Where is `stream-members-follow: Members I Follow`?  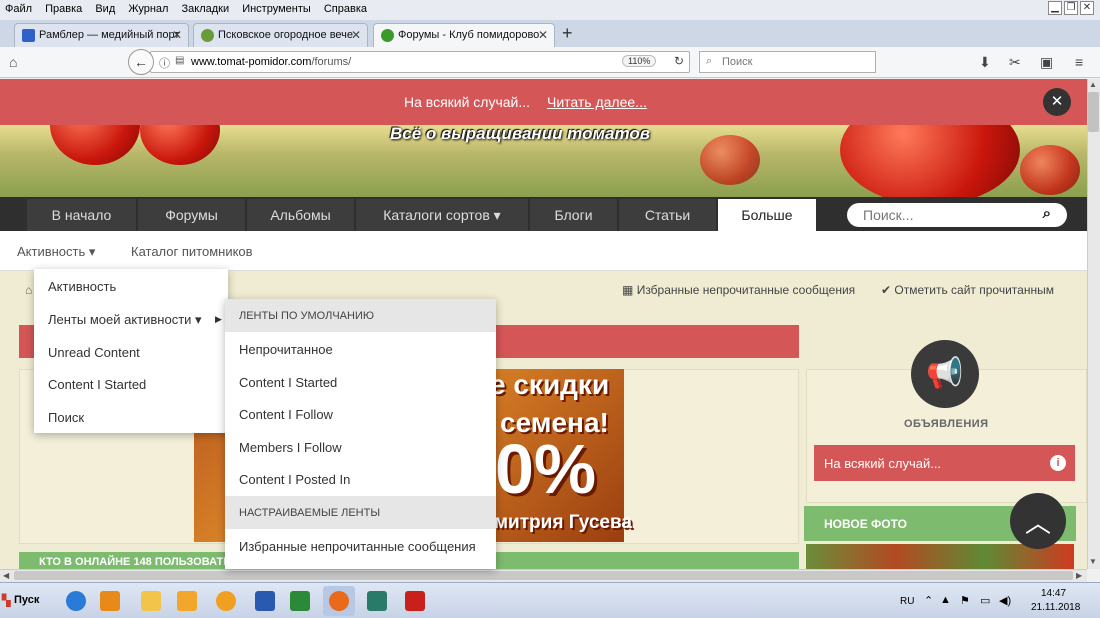
stream-members-follow: Members I Follow is located at coordinates (290, 447).